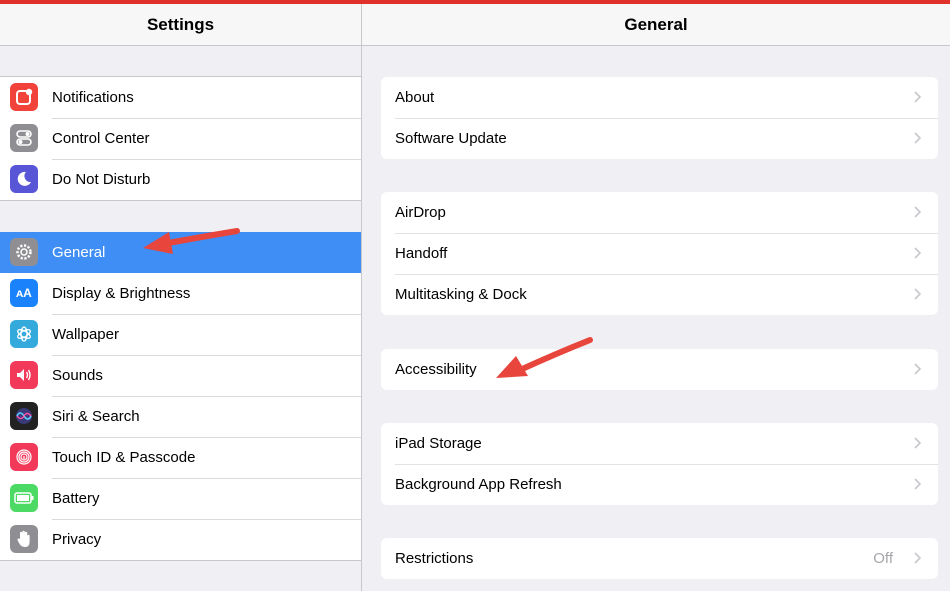 The height and width of the screenshot is (591, 950). Describe the element at coordinates (883, 558) in the screenshot. I see `restrictions-value: Off` at that location.